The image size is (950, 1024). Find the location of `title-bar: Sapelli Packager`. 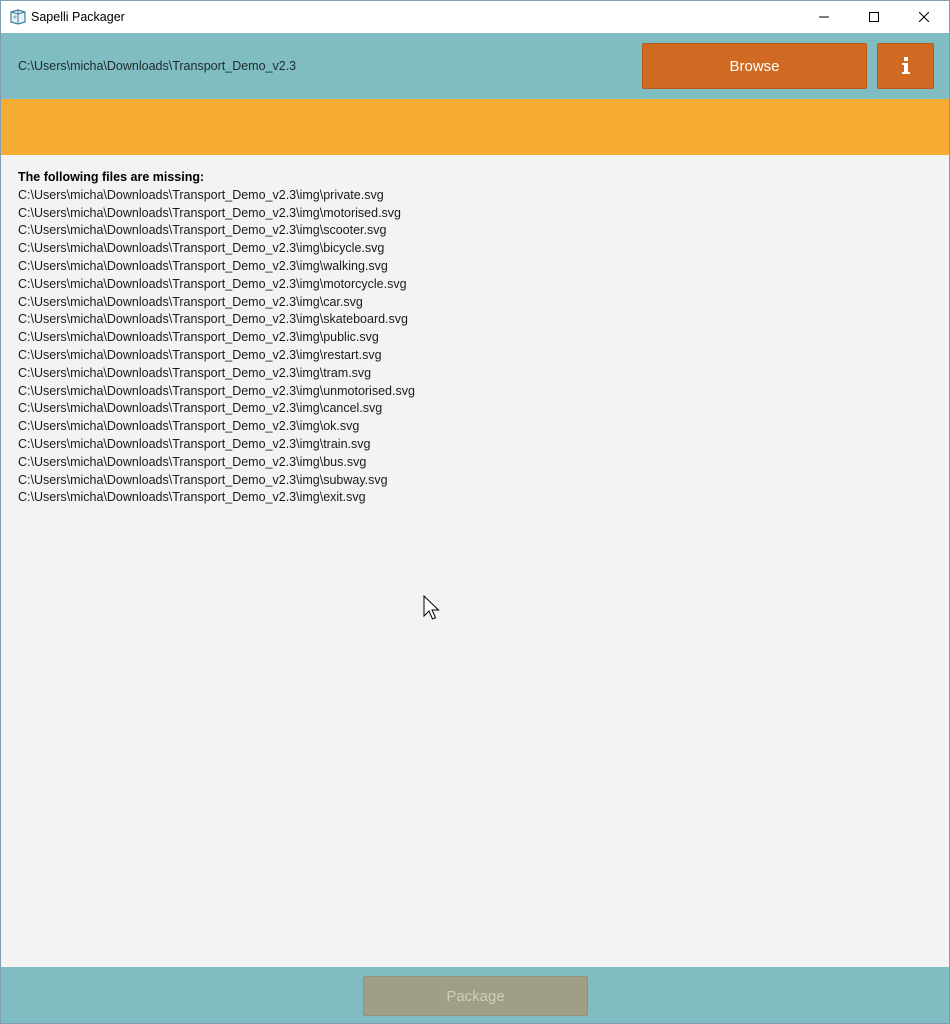

title-bar: Sapelli Packager is located at coordinates (475, 17).